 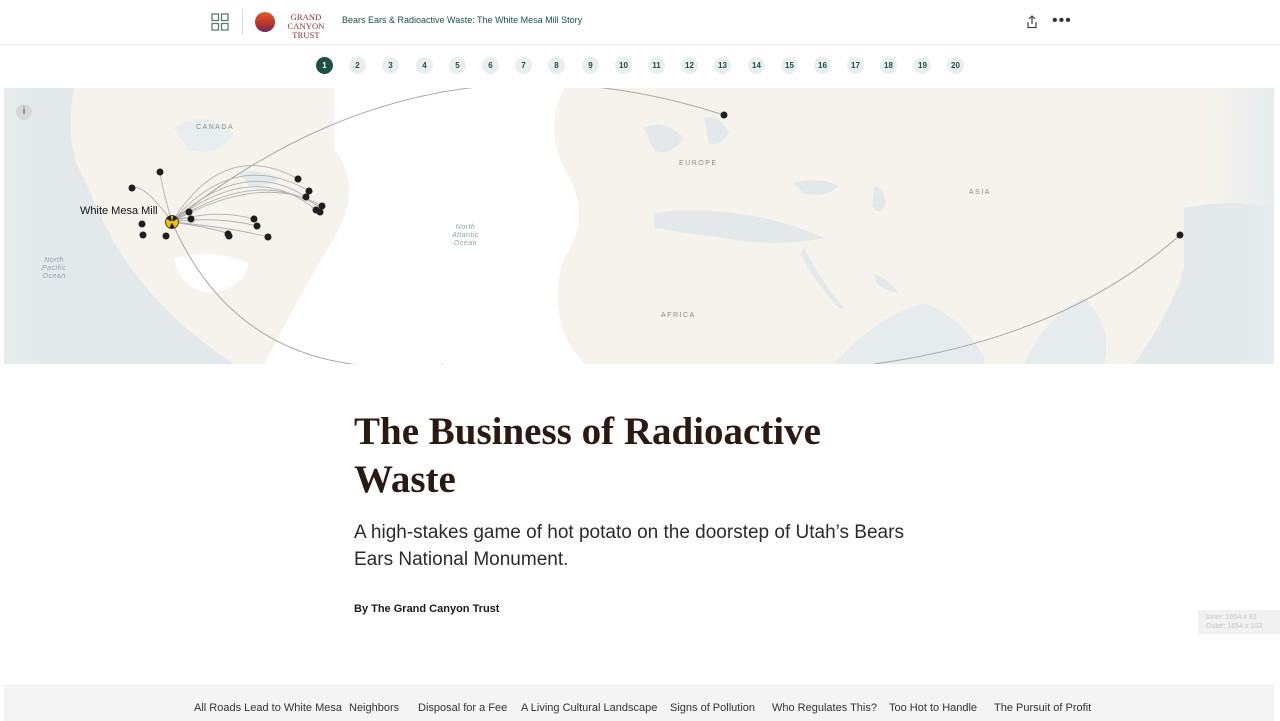 I want to click on share-icon, so click(x=1032, y=22).